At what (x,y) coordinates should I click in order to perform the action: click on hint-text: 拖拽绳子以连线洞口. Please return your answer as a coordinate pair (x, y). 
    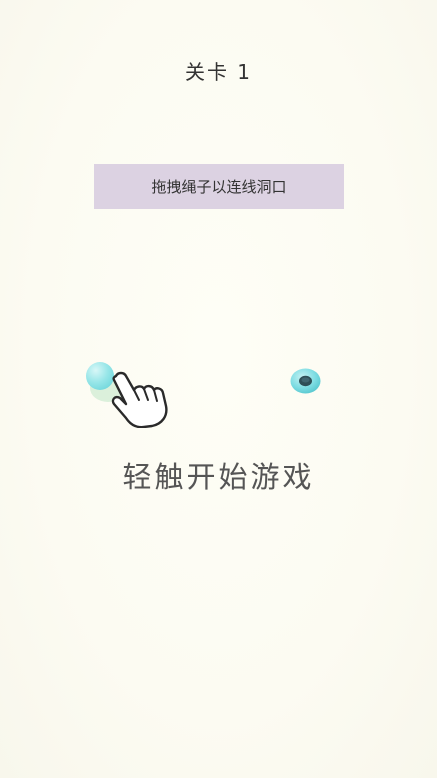
    Looking at the image, I should click on (219, 187).